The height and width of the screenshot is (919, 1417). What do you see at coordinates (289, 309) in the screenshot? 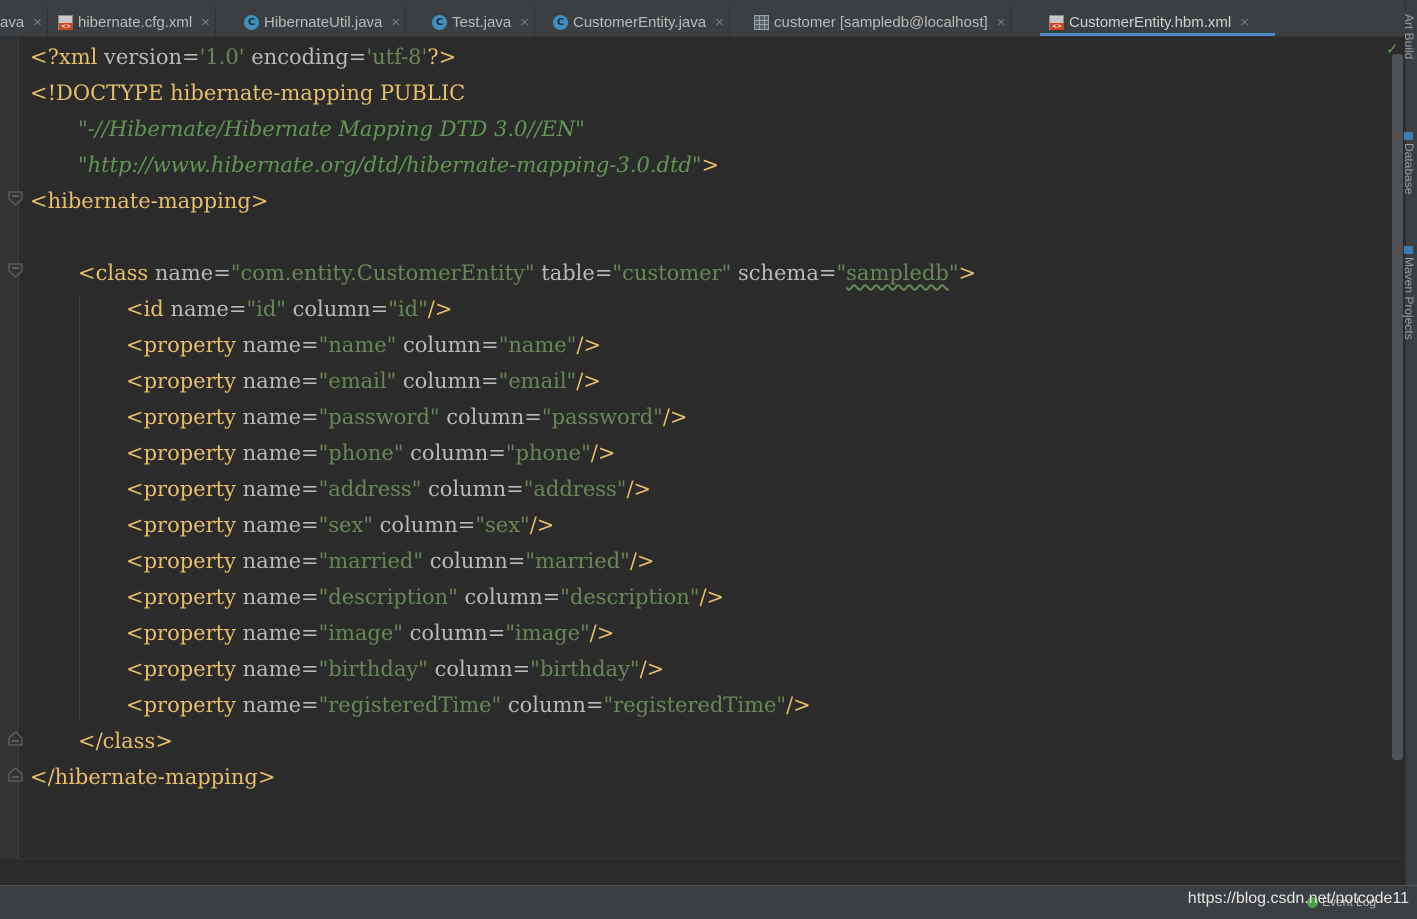
I see `code-line-id: <id name="id" column="id"/>` at bounding box center [289, 309].